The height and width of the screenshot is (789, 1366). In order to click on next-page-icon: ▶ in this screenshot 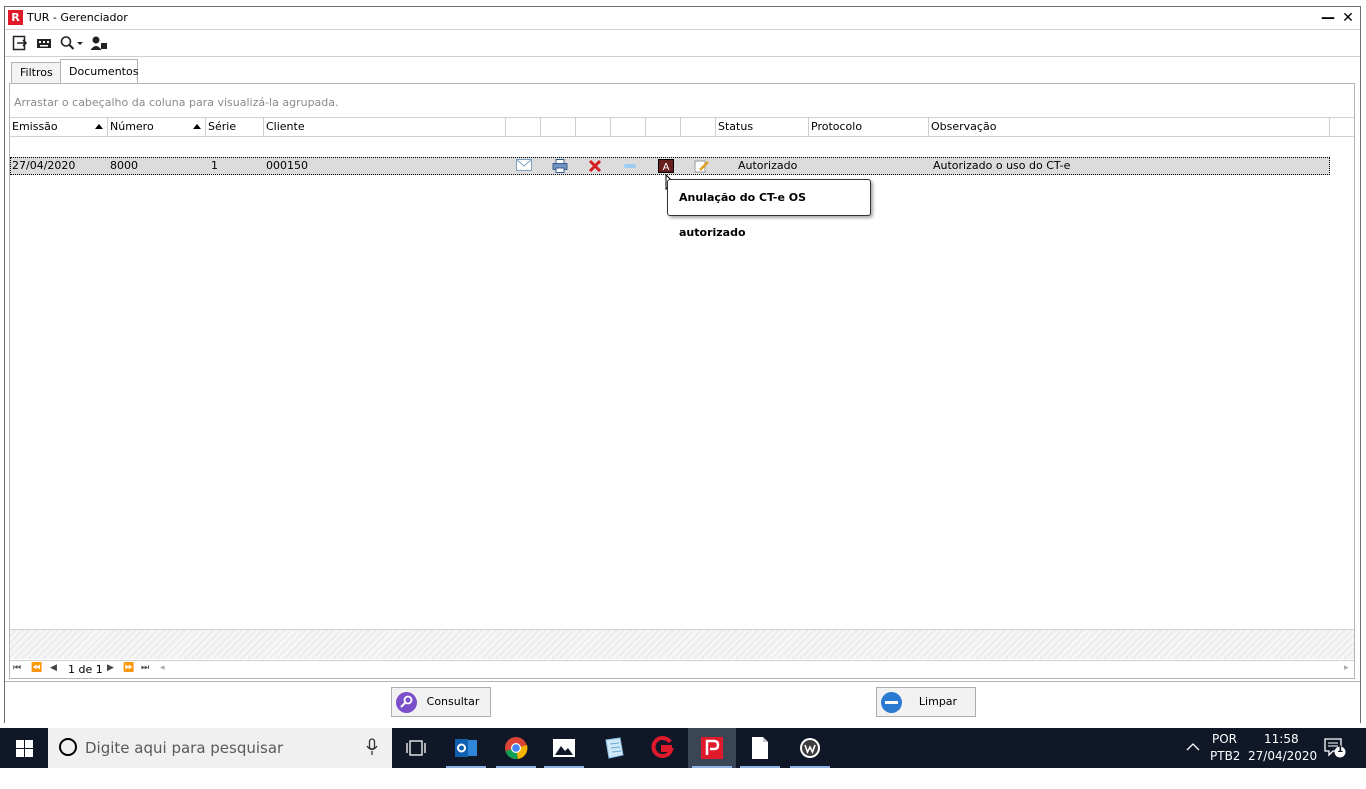, I will do `click(110, 668)`.